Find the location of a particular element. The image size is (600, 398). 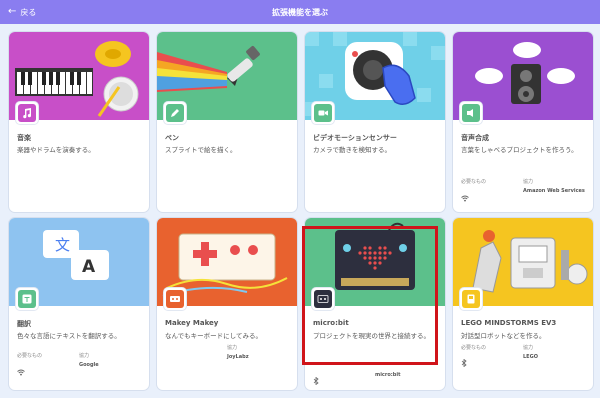

extension-name: ペン is located at coordinates (172, 138).